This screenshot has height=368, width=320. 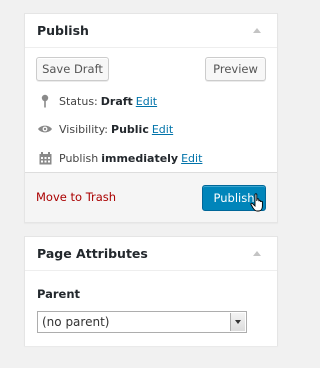 What do you see at coordinates (92, 253) in the screenshot?
I see `page-attributes-title: Page Attributes` at bounding box center [92, 253].